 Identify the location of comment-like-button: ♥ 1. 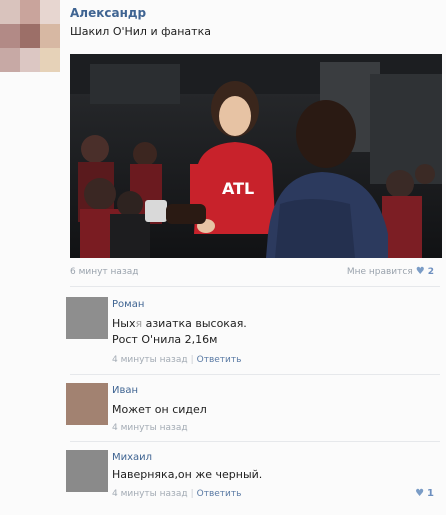
(424, 493).